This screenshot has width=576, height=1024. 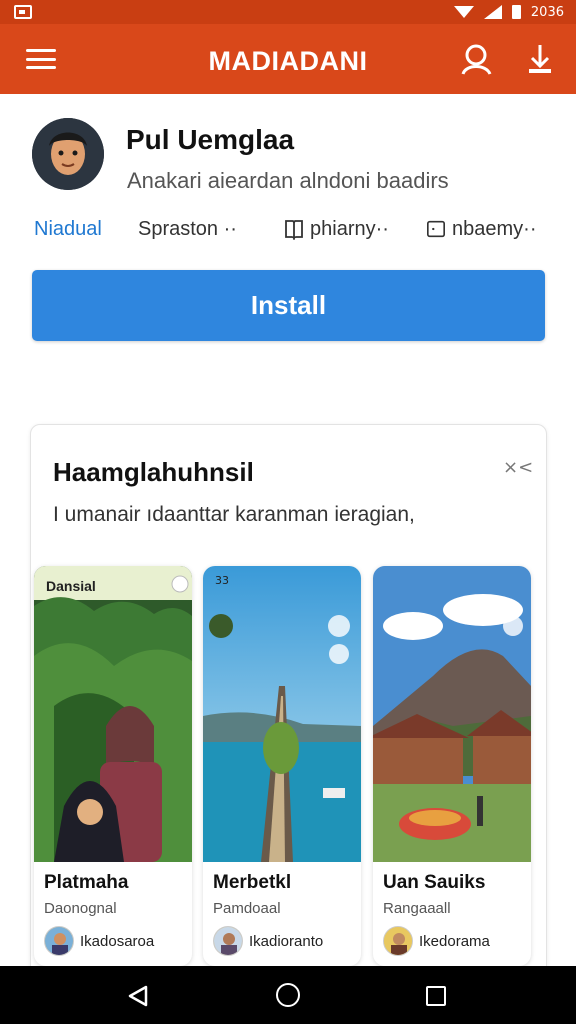 I want to click on screenshot-label: Dansial, so click(x=71, y=586).